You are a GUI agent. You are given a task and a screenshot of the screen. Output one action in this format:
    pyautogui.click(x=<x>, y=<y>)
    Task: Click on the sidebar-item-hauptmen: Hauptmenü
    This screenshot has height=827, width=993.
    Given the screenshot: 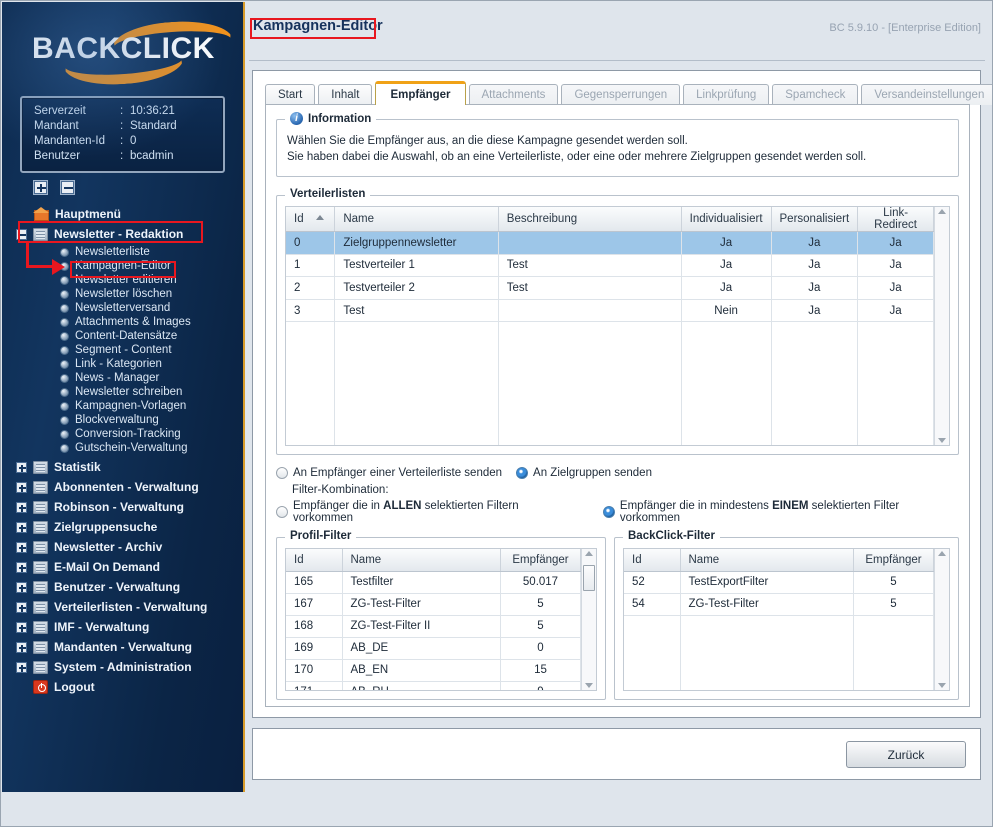 What is the action you would take?
    pyautogui.click(x=122, y=214)
    